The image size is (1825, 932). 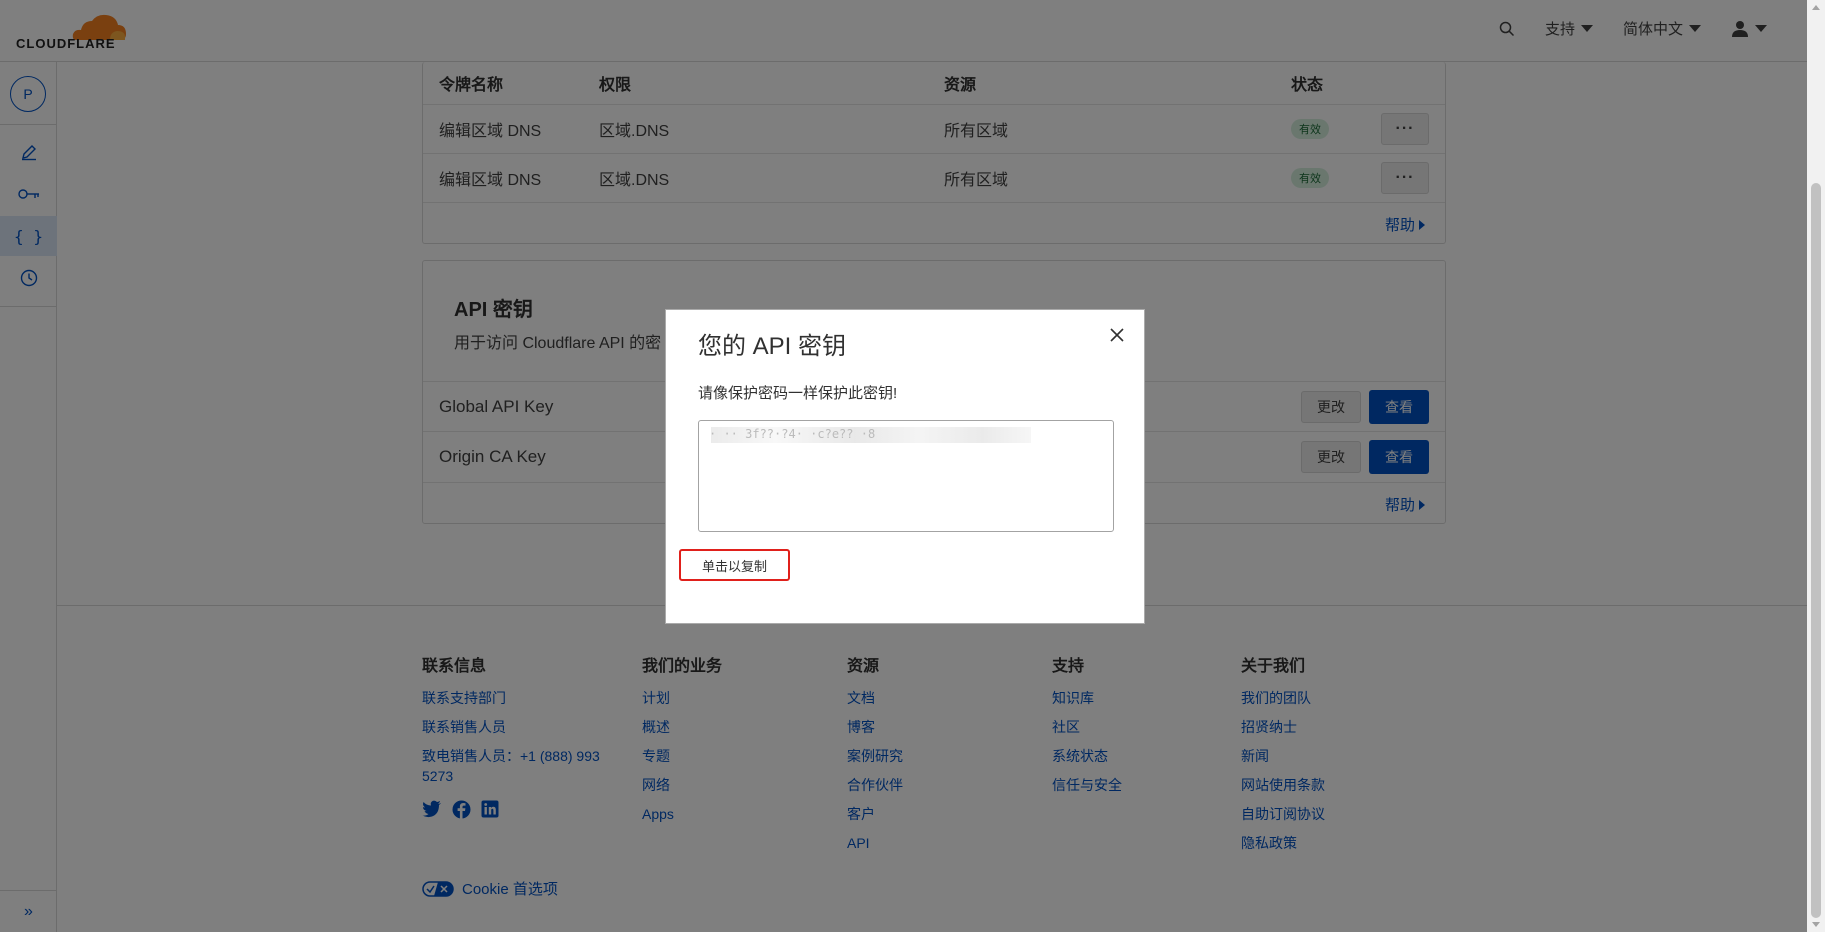 I want to click on dialog-title: 您的 API 密钥, so click(x=772, y=346).